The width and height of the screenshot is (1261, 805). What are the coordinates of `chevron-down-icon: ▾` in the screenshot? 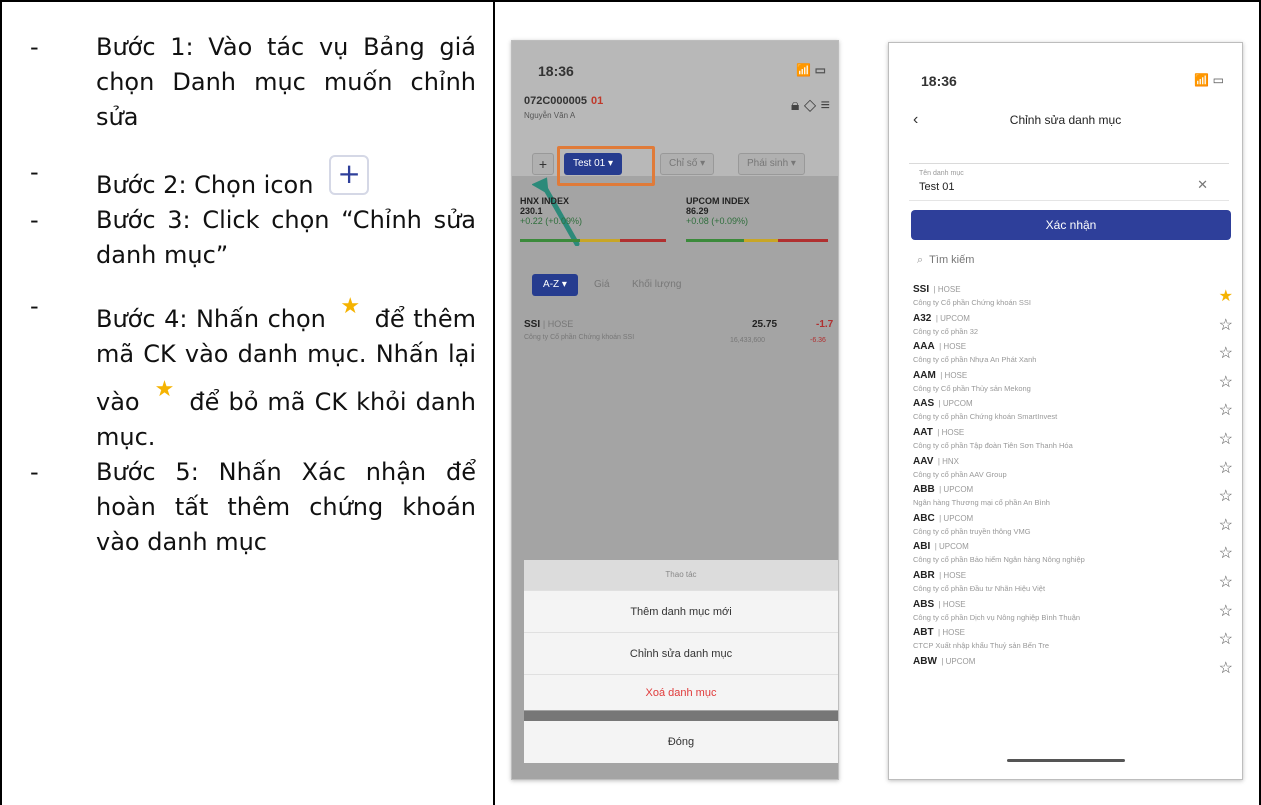 It's located at (793, 163).